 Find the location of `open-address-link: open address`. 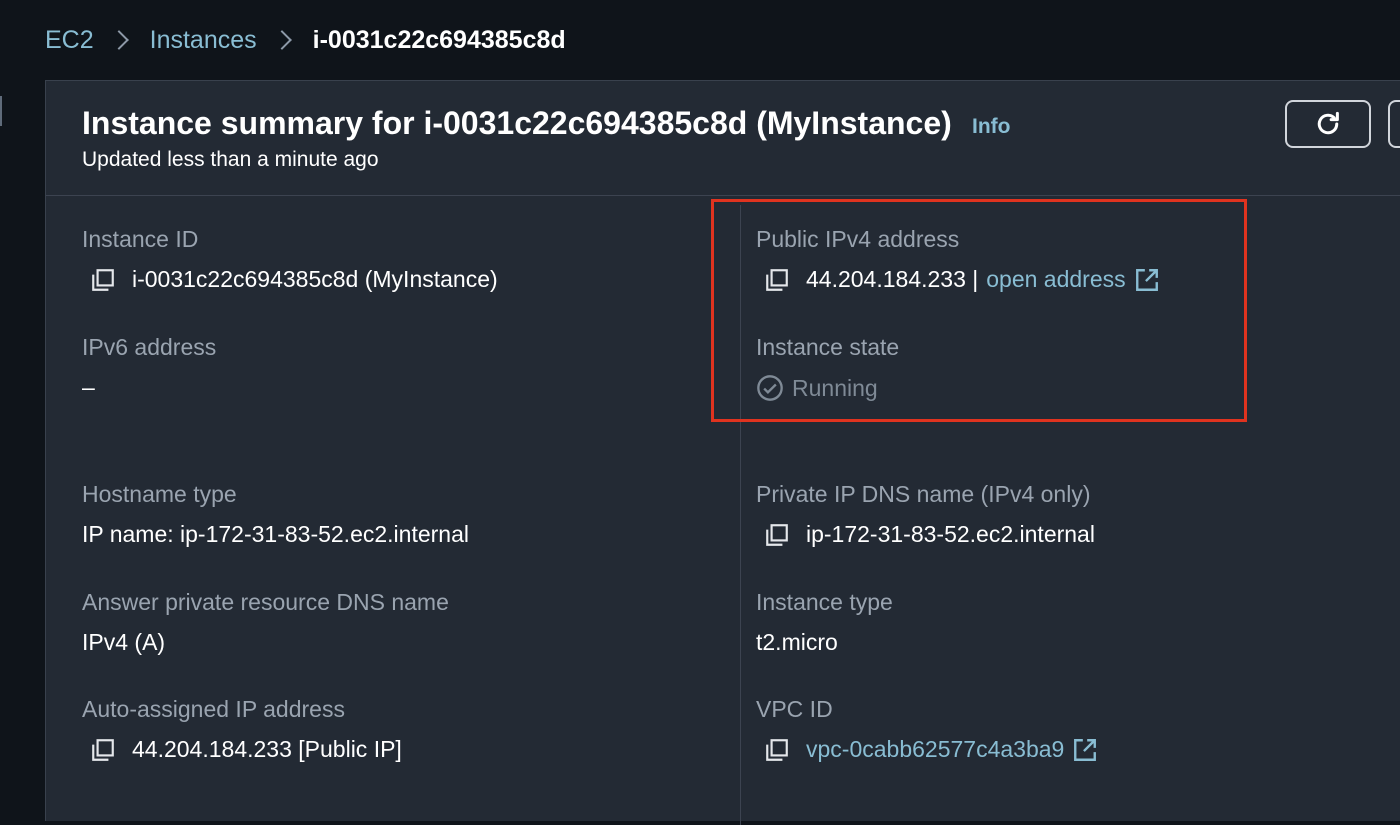

open-address-link: open address is located at coordinates (1055, 279).